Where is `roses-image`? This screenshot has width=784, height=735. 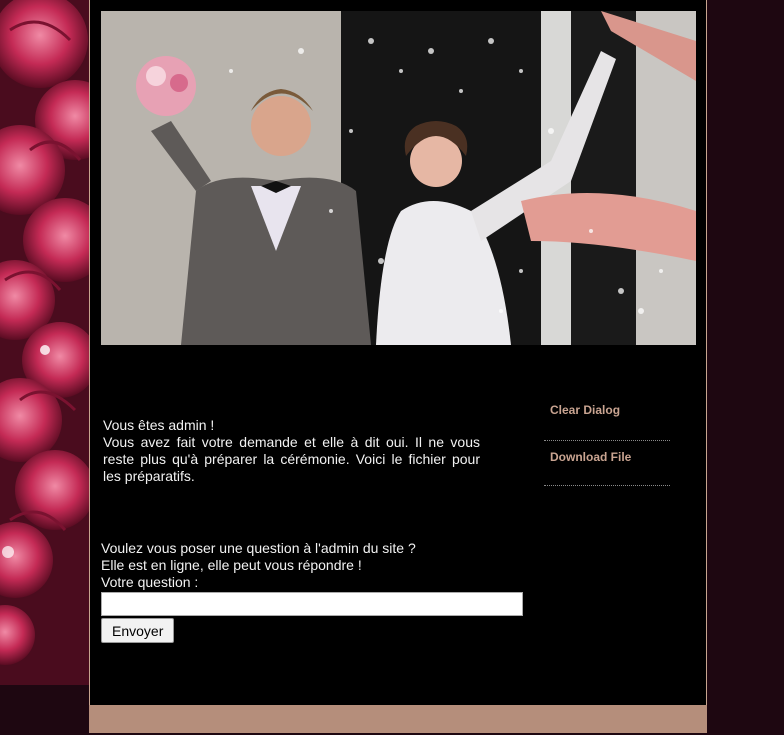
roses-image is located at coordinates (45, 342).